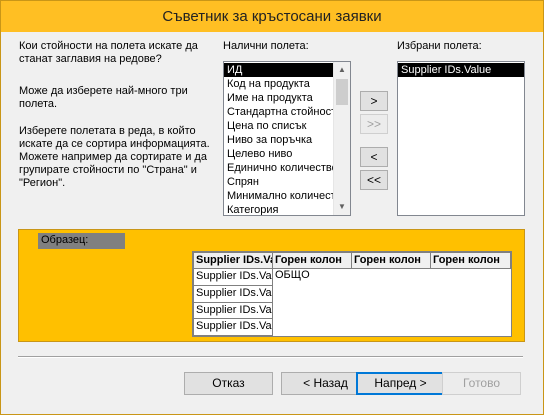 Image resolution: width=544 pixels, height=415 pixels. What do you see at coordinates (266, 46) in the screenshot?
I see `available-fields-label: Налични полета:` at bounding box center [266, 46].